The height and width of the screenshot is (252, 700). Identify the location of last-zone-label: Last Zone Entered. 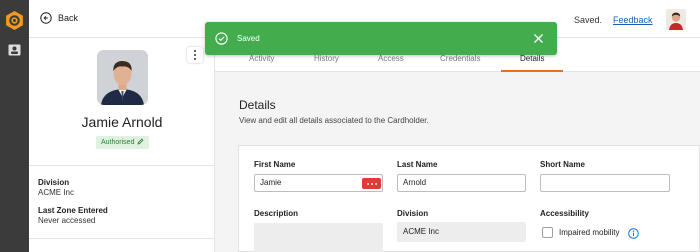
(73, 210).